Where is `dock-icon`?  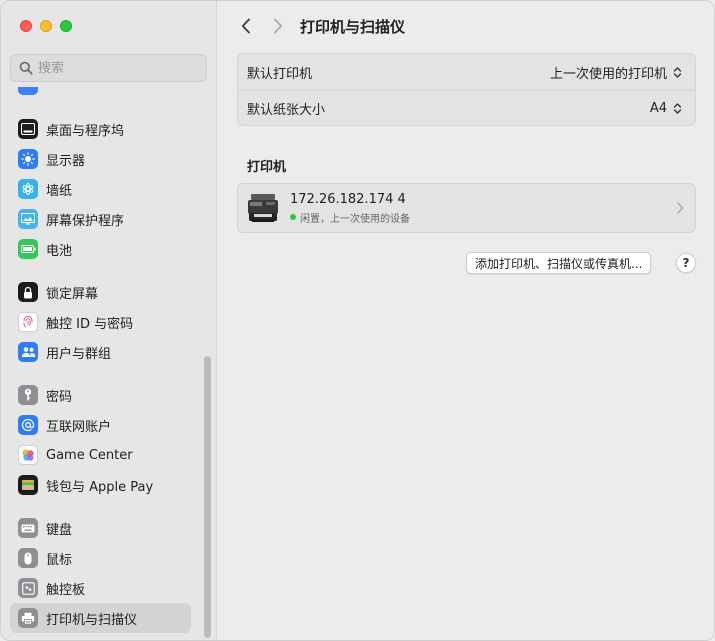
dock-icon is located at coordinates (28, 129).